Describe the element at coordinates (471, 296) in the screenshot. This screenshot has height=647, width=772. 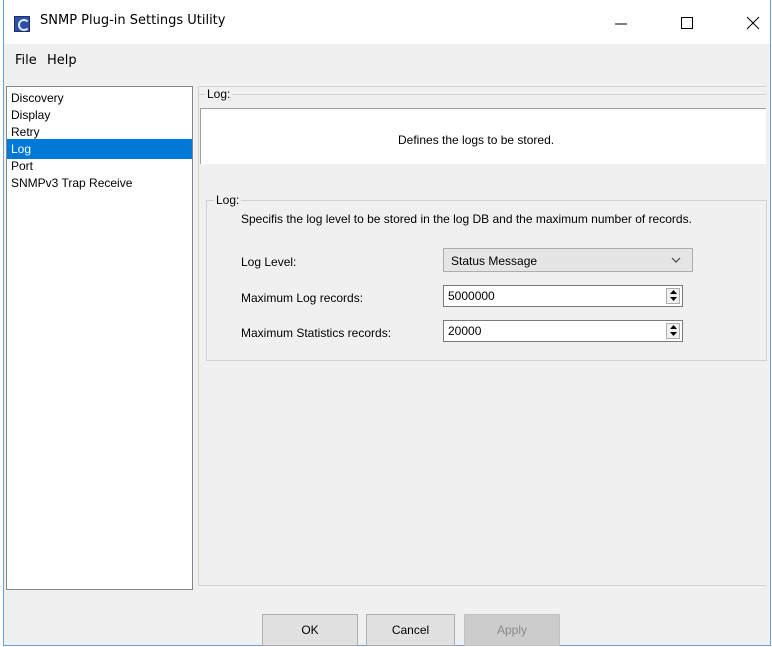
I see `max-log-records-value: 5000000` at that location.